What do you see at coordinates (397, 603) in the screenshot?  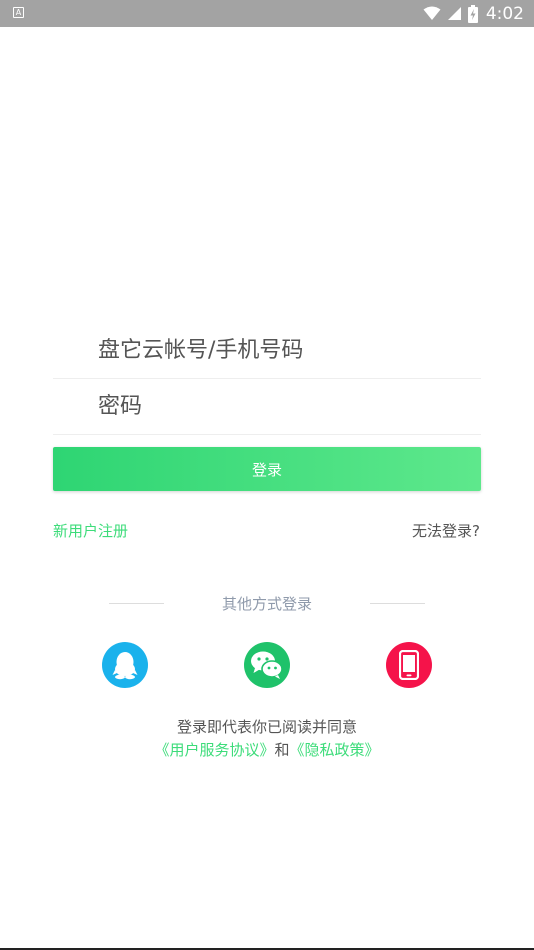 I see `divider-right` at bounding box center [397, 603].